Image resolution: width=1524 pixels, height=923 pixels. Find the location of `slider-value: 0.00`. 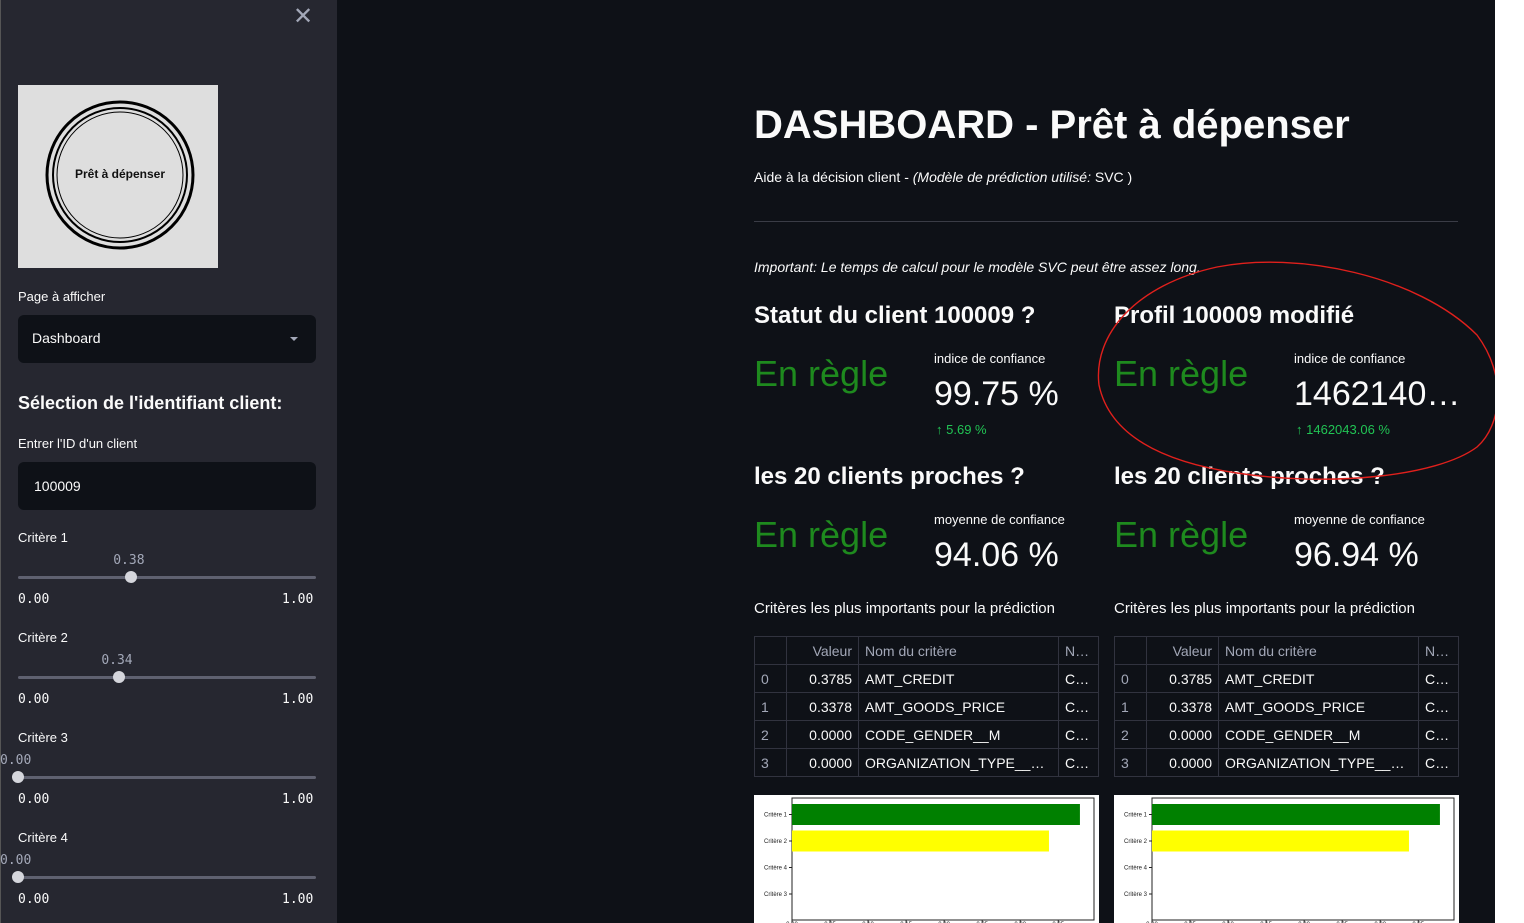

slider-value: 0.00 is located at coordinates (16, 760).